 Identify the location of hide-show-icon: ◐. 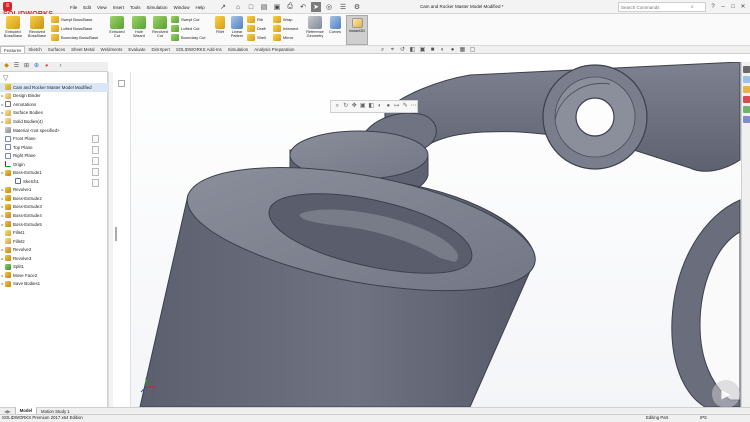
(442, 50).